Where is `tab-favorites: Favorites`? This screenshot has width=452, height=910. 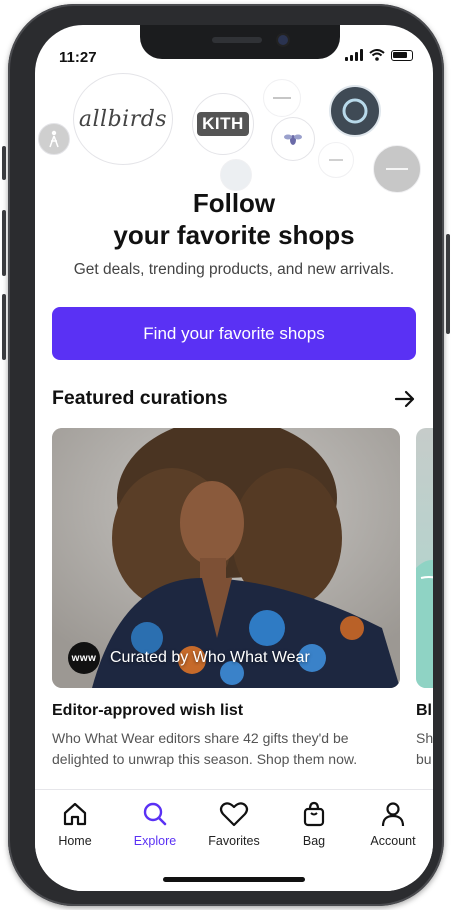 tab-favorites: Favorites is located at coordinates (234, 824).